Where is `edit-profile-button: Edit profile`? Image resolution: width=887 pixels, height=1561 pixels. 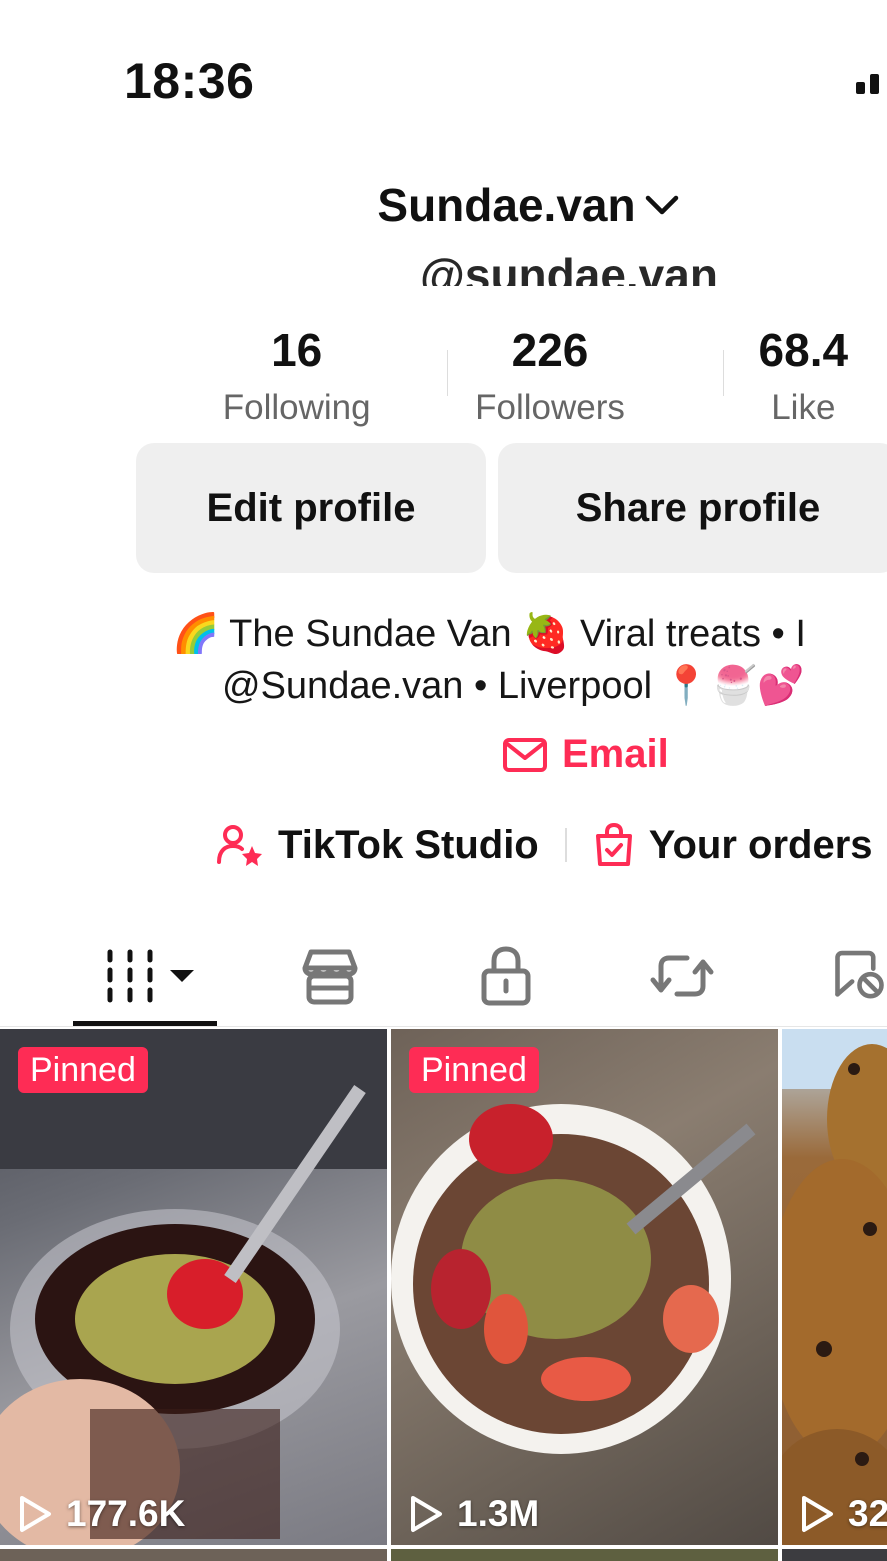
edit-profile-button: Edit profile is located at coordinates (311, 508).